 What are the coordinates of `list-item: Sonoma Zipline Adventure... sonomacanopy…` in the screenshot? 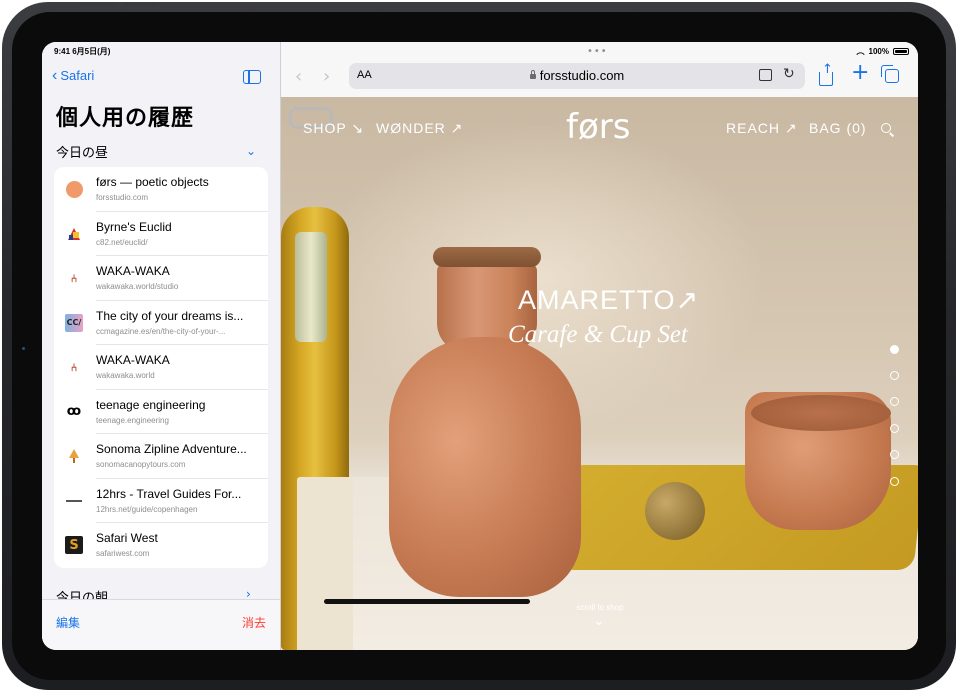 It's located at (161, 456).